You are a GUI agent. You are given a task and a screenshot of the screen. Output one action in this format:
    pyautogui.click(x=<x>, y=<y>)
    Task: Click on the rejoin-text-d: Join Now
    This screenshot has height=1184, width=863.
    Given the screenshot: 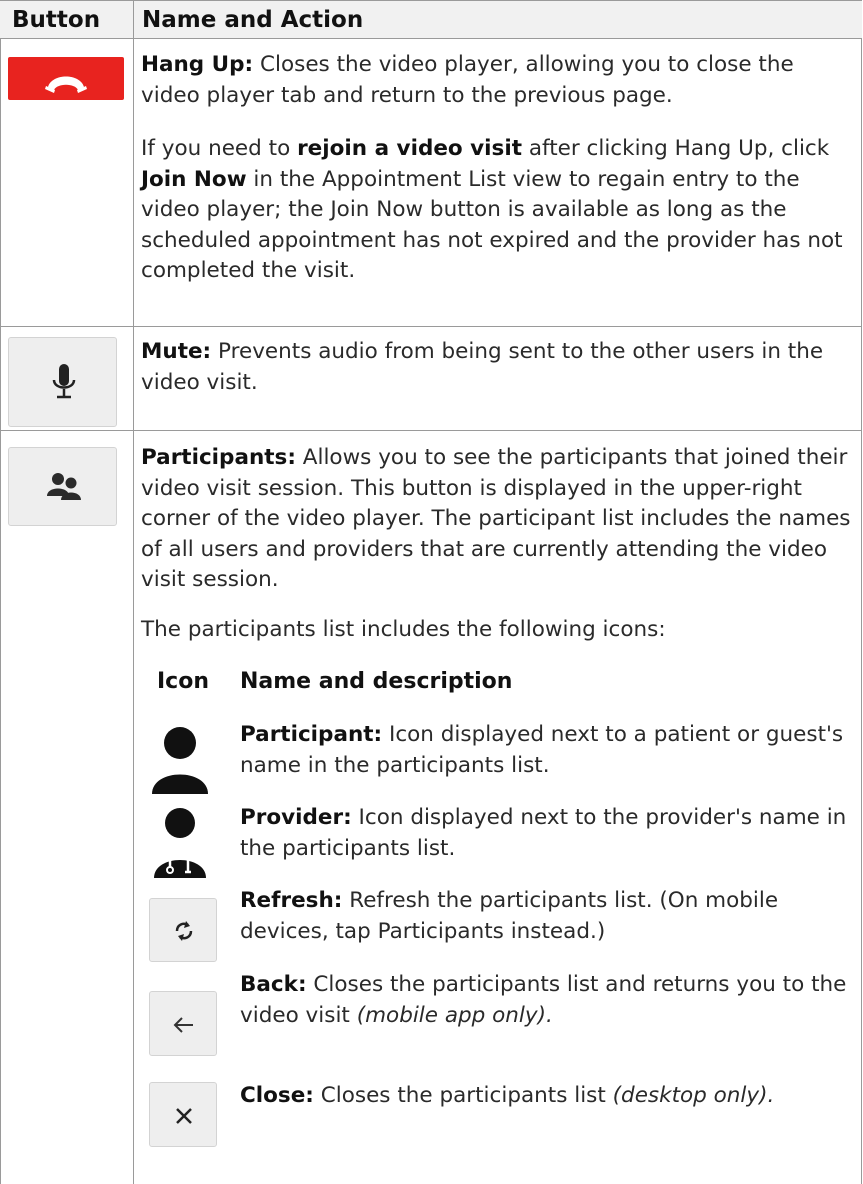 What is the action you would take?
    pyautogui.click(x=194, y=179)
    